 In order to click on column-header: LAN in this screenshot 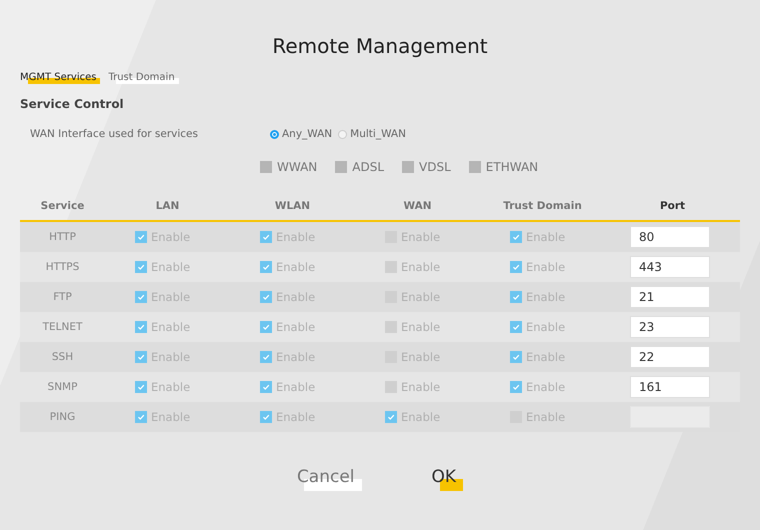, I will do `click(168, 206)`.